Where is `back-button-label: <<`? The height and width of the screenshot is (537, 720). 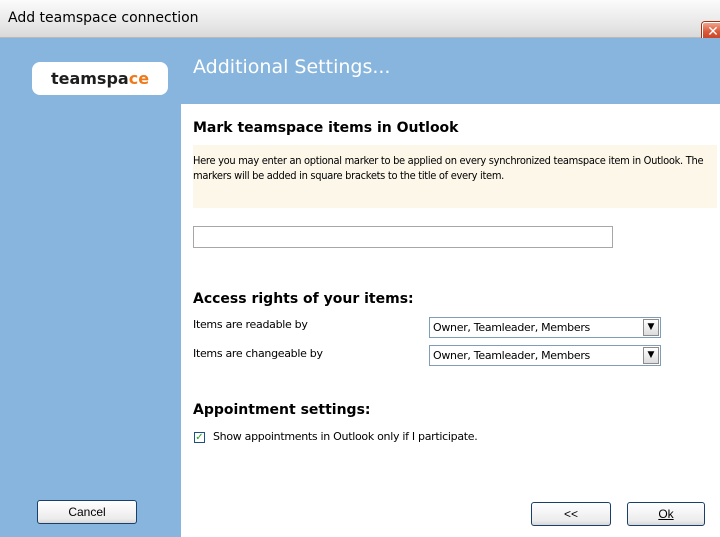
back-button-label: << is located at coordinates (570, 514).